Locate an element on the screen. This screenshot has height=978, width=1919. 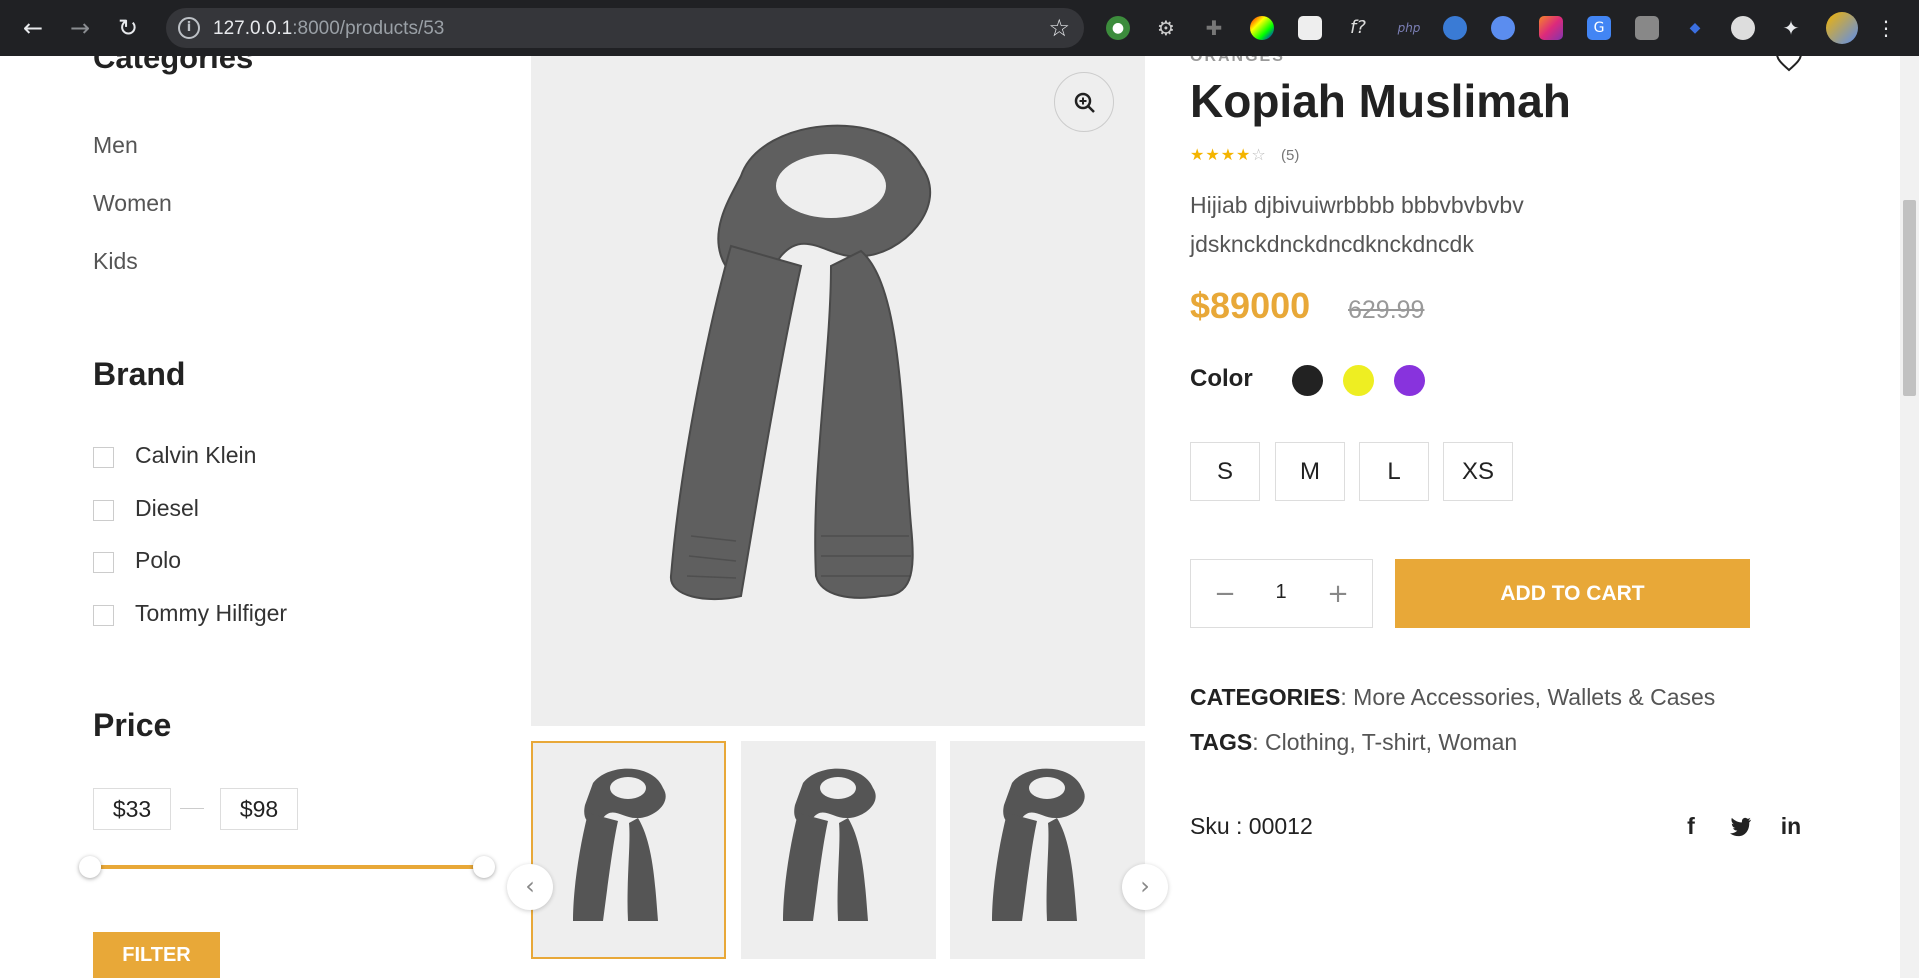
extensions-puzzle-icon: ✦ is located at coordinates (1791, 28).